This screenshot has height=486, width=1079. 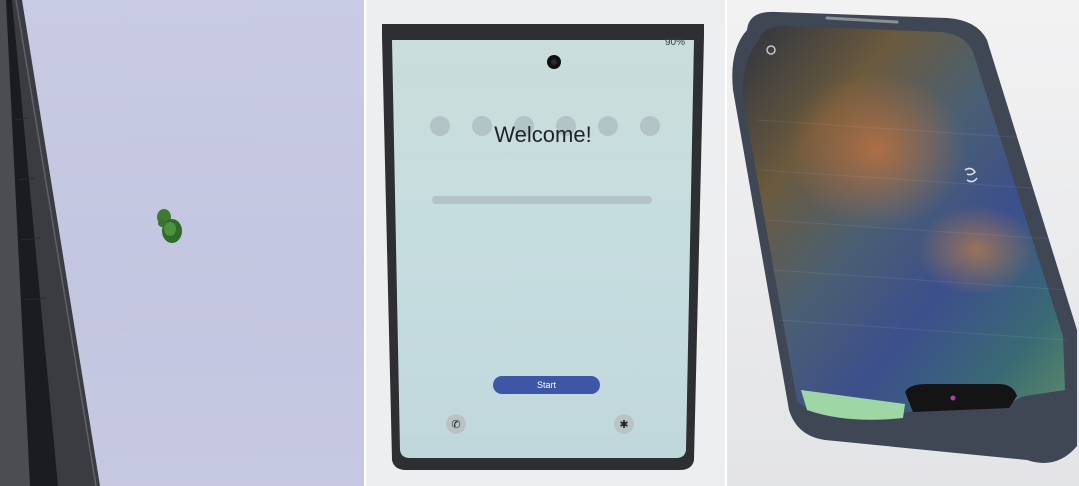 What do you see at coordinates (674, 42) in the screenshot?
I see `status-bar-battery: 90%` at bounding box center [674, 42].